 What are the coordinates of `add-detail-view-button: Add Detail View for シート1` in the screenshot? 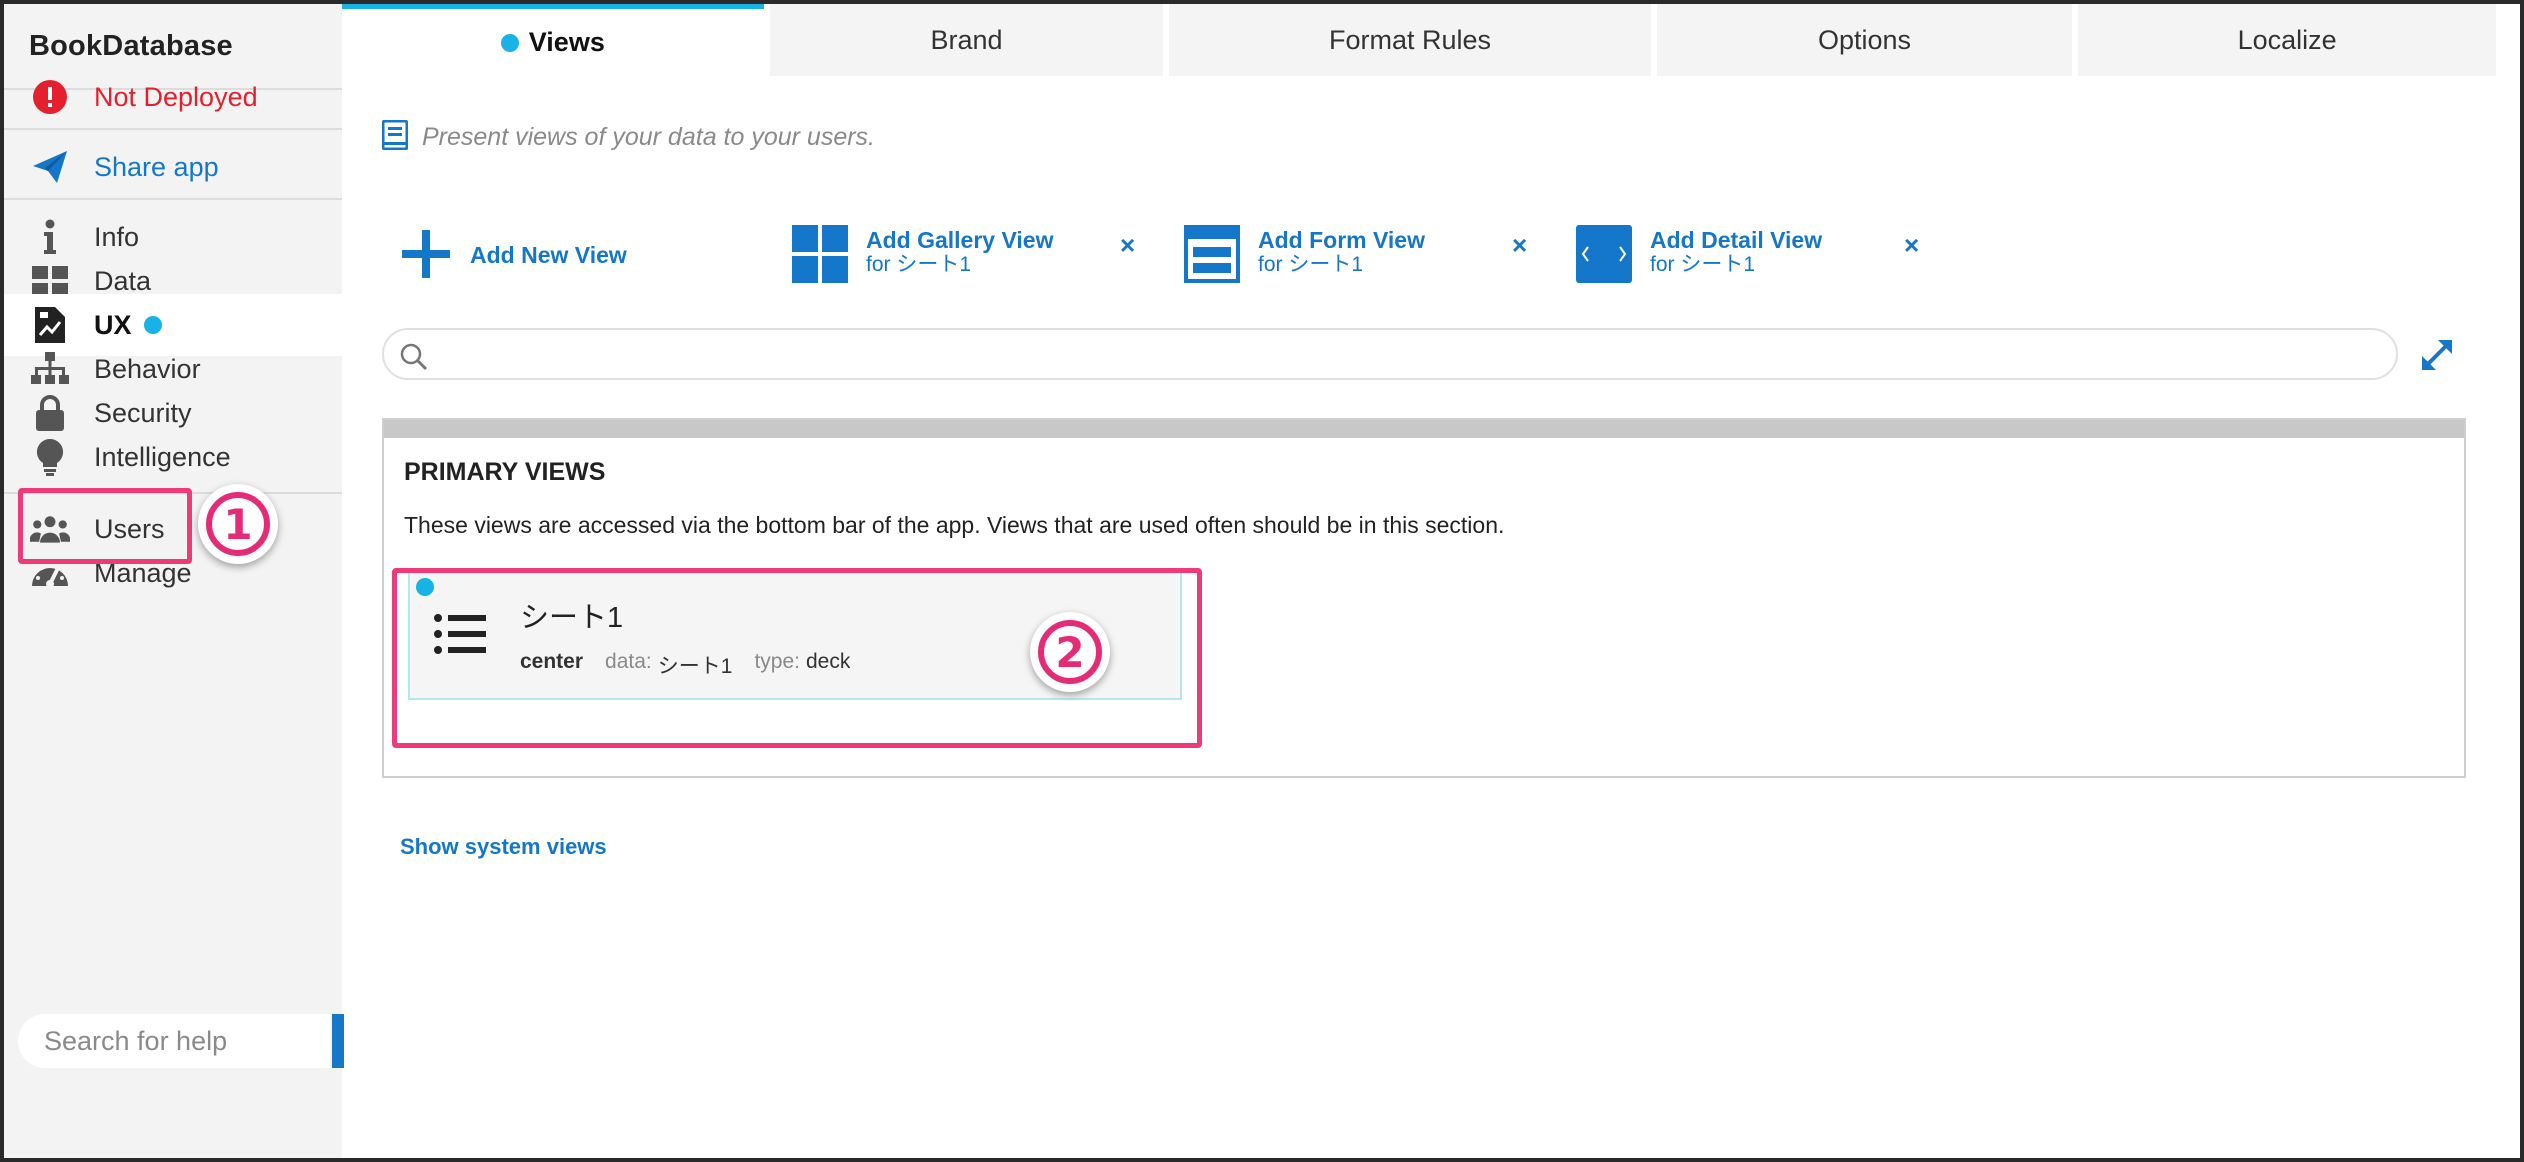 It's located at (1699, 256).